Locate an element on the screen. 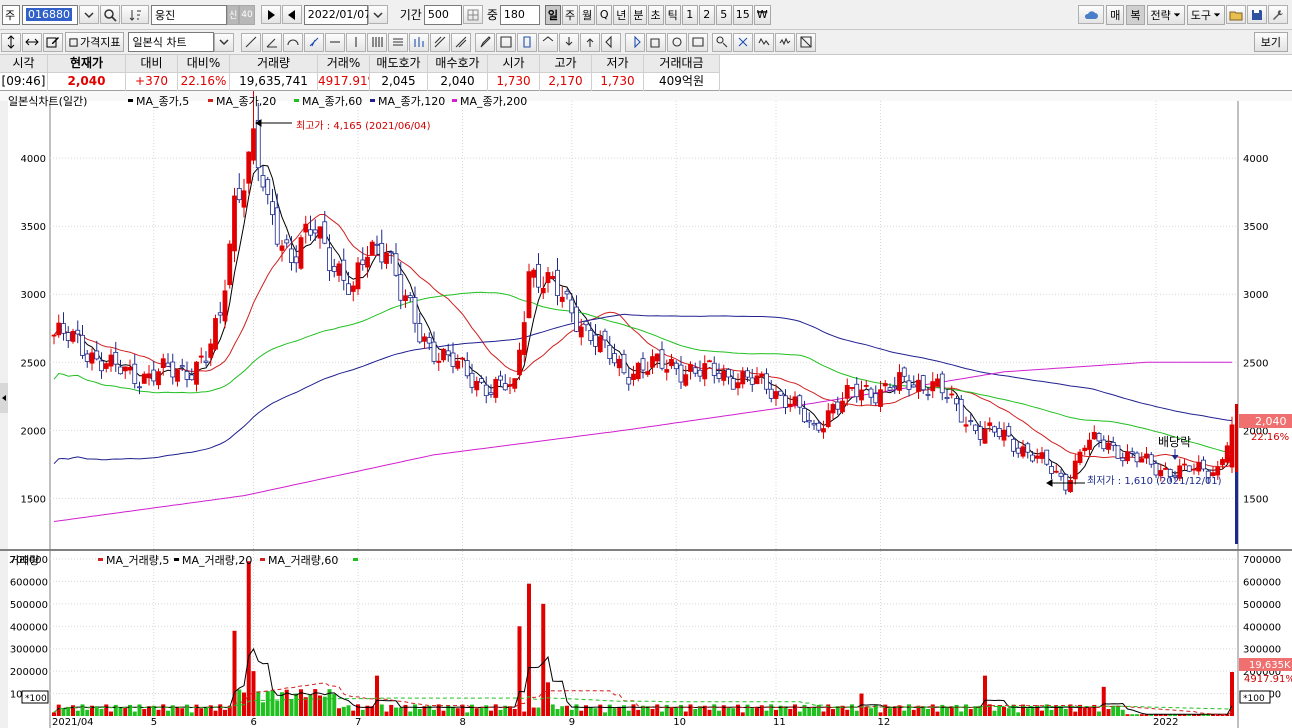  stock-name-field: 웅진 is located at coordinates (189, 14).